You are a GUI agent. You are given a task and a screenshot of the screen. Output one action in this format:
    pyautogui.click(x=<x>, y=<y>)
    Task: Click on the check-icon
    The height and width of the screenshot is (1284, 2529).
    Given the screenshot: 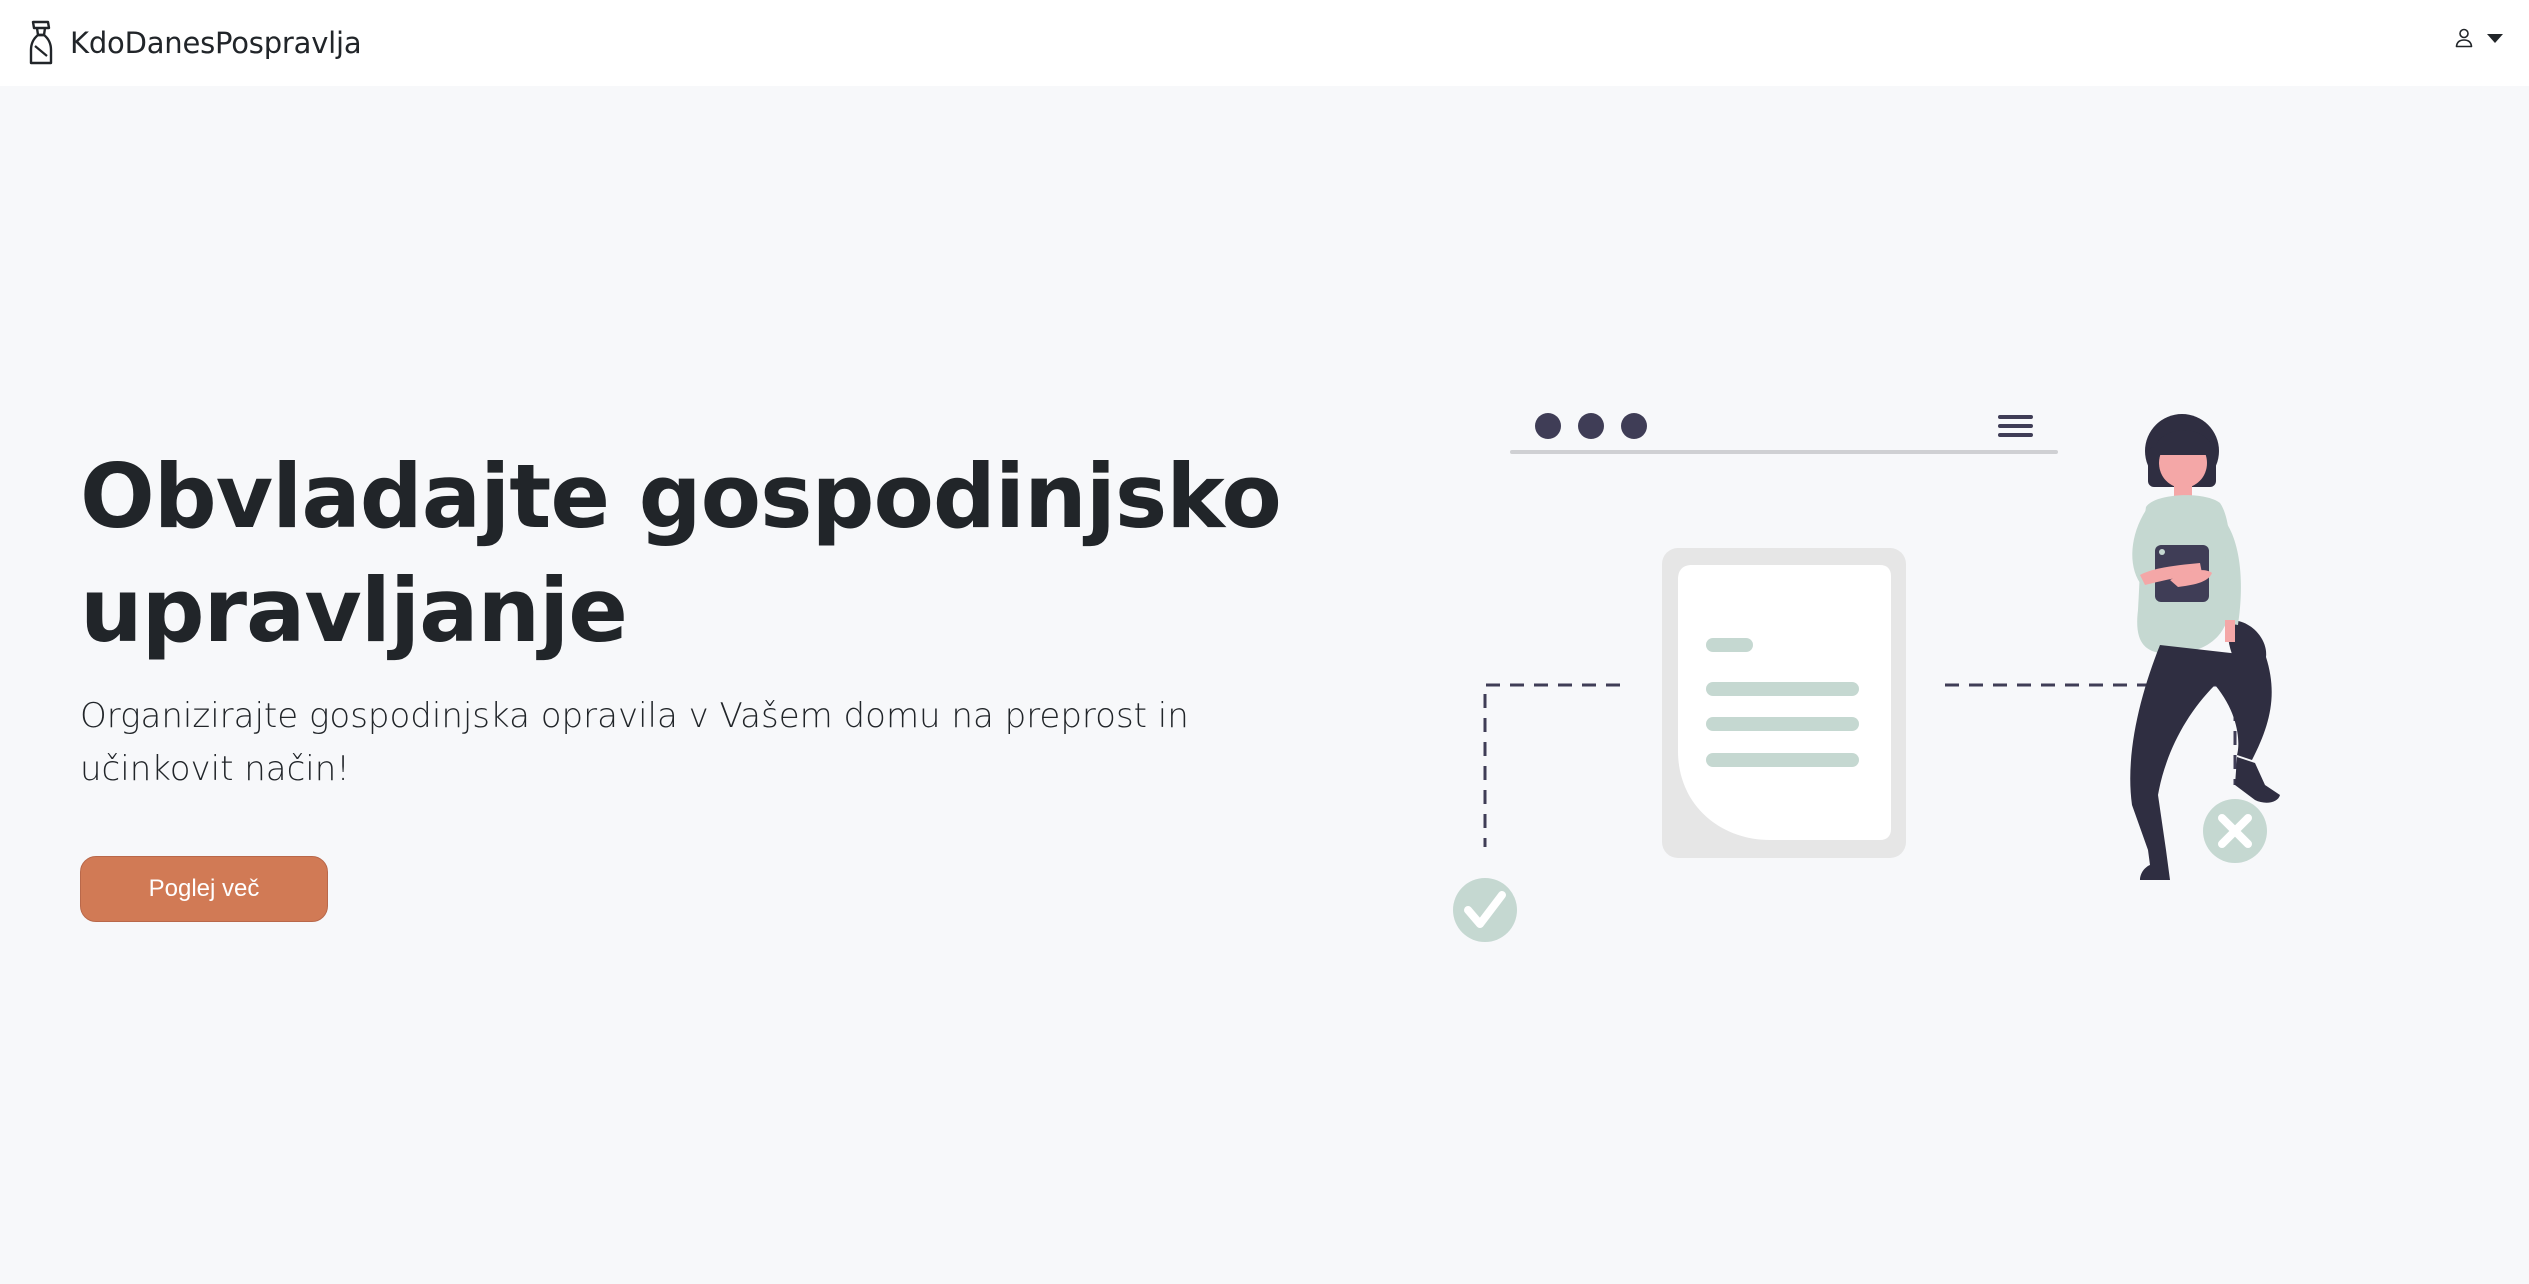 What is the action you would take?
    pyautogui.click(x=1485, y=910)
    